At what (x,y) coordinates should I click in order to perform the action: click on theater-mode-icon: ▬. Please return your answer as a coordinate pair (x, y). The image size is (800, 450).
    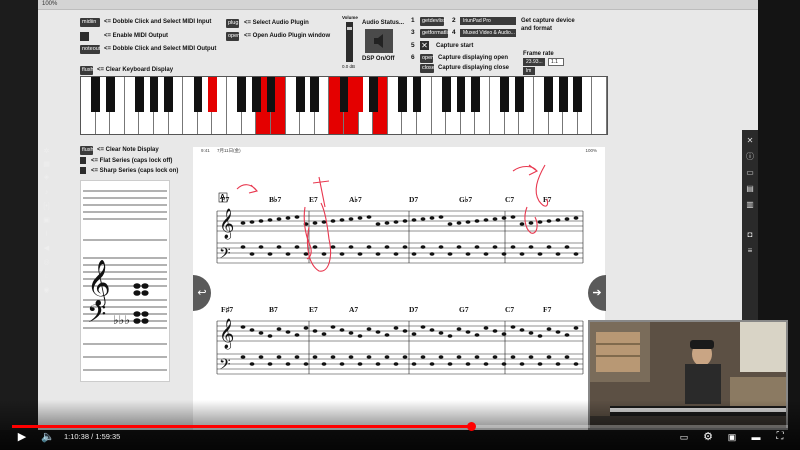
    Looking at the image, I should click on (756, 437).